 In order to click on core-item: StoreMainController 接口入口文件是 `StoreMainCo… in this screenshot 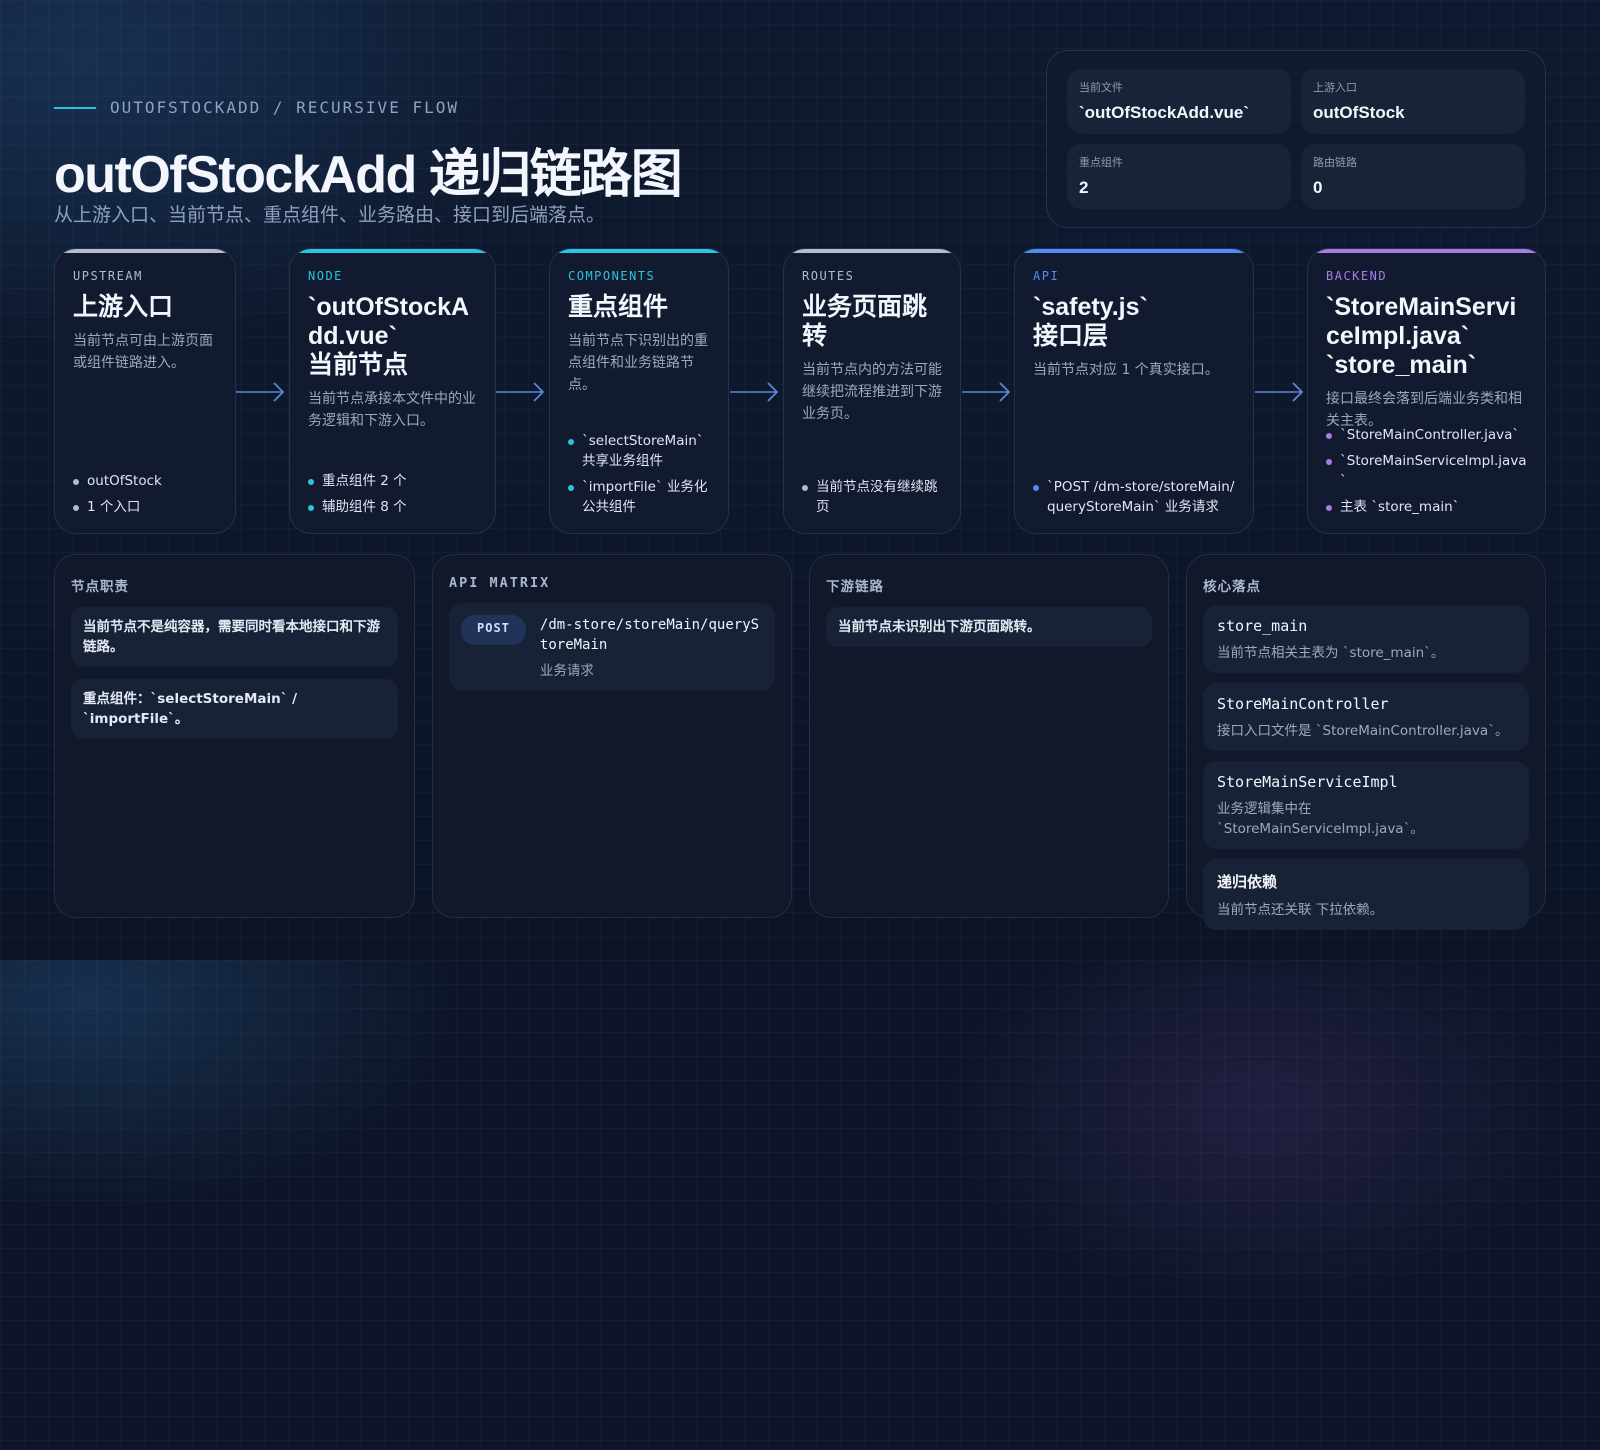, I will do `click(1366, 717)`.